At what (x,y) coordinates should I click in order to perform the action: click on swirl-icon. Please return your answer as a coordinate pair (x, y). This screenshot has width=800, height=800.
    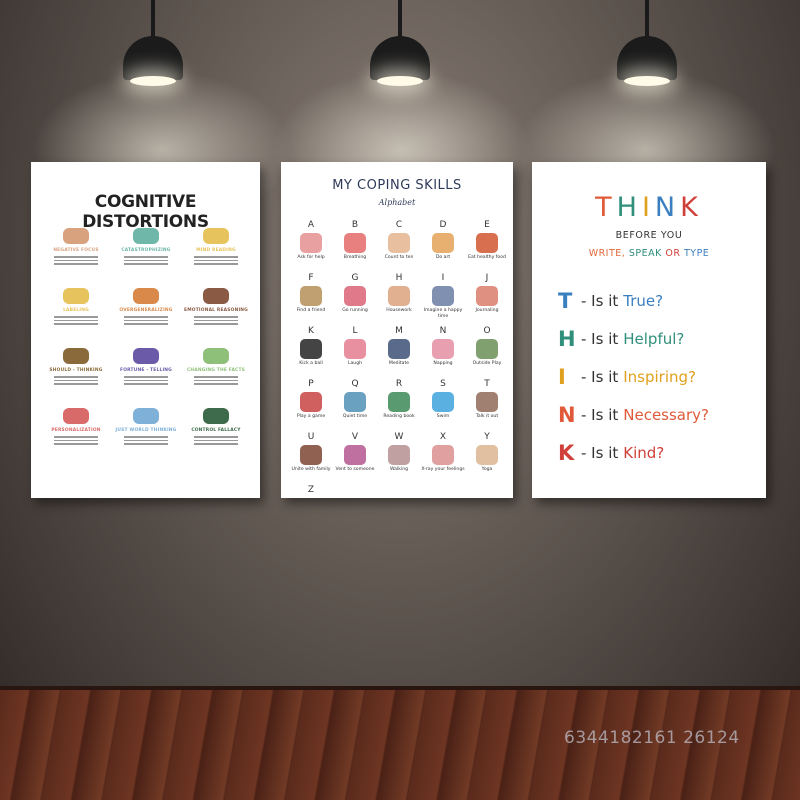
    Looking at the image, I should click on (146, 416).